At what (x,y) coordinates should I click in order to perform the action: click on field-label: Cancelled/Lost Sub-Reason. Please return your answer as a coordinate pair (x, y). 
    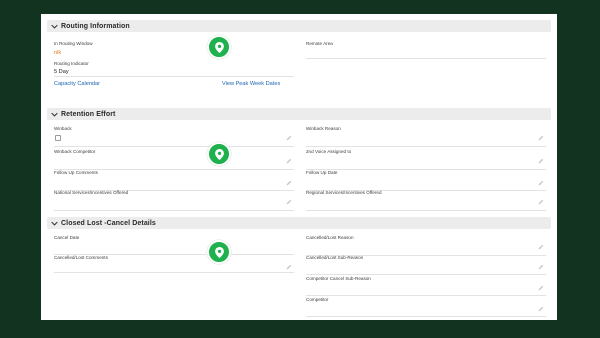
    Looking at the image, I should click on (335, 257).